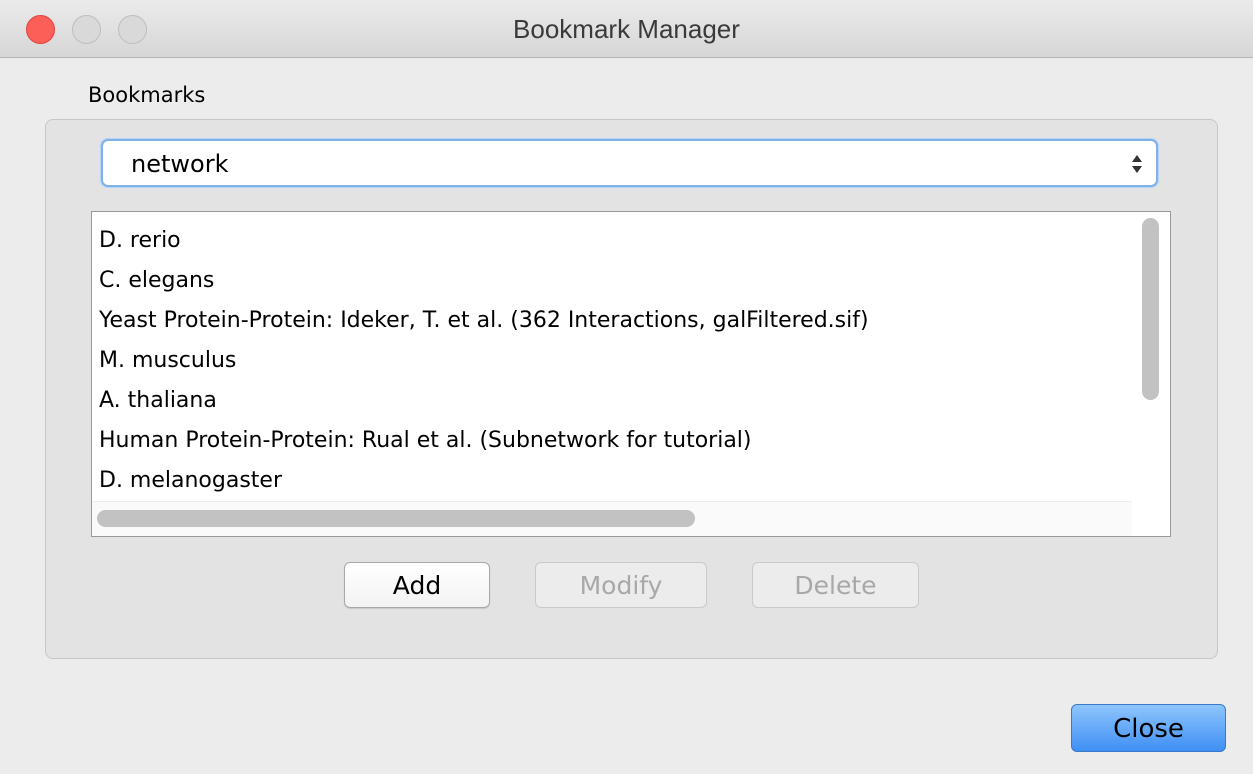  What do you see at coordinates (835, 585) in the screenshot?
I see `delete-button: Delete` at bounding box center [835, 585].